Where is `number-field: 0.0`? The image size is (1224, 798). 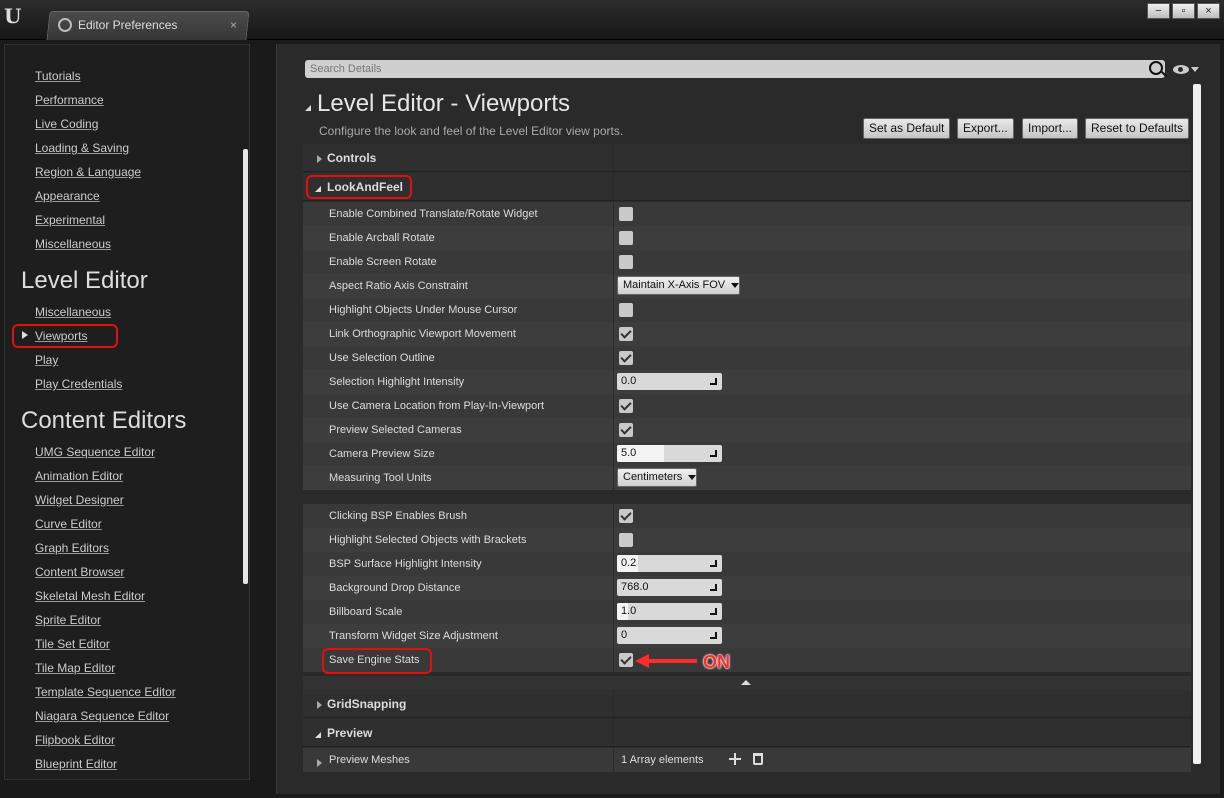 number-field: 0.0 is located at coordinates (669, 381).